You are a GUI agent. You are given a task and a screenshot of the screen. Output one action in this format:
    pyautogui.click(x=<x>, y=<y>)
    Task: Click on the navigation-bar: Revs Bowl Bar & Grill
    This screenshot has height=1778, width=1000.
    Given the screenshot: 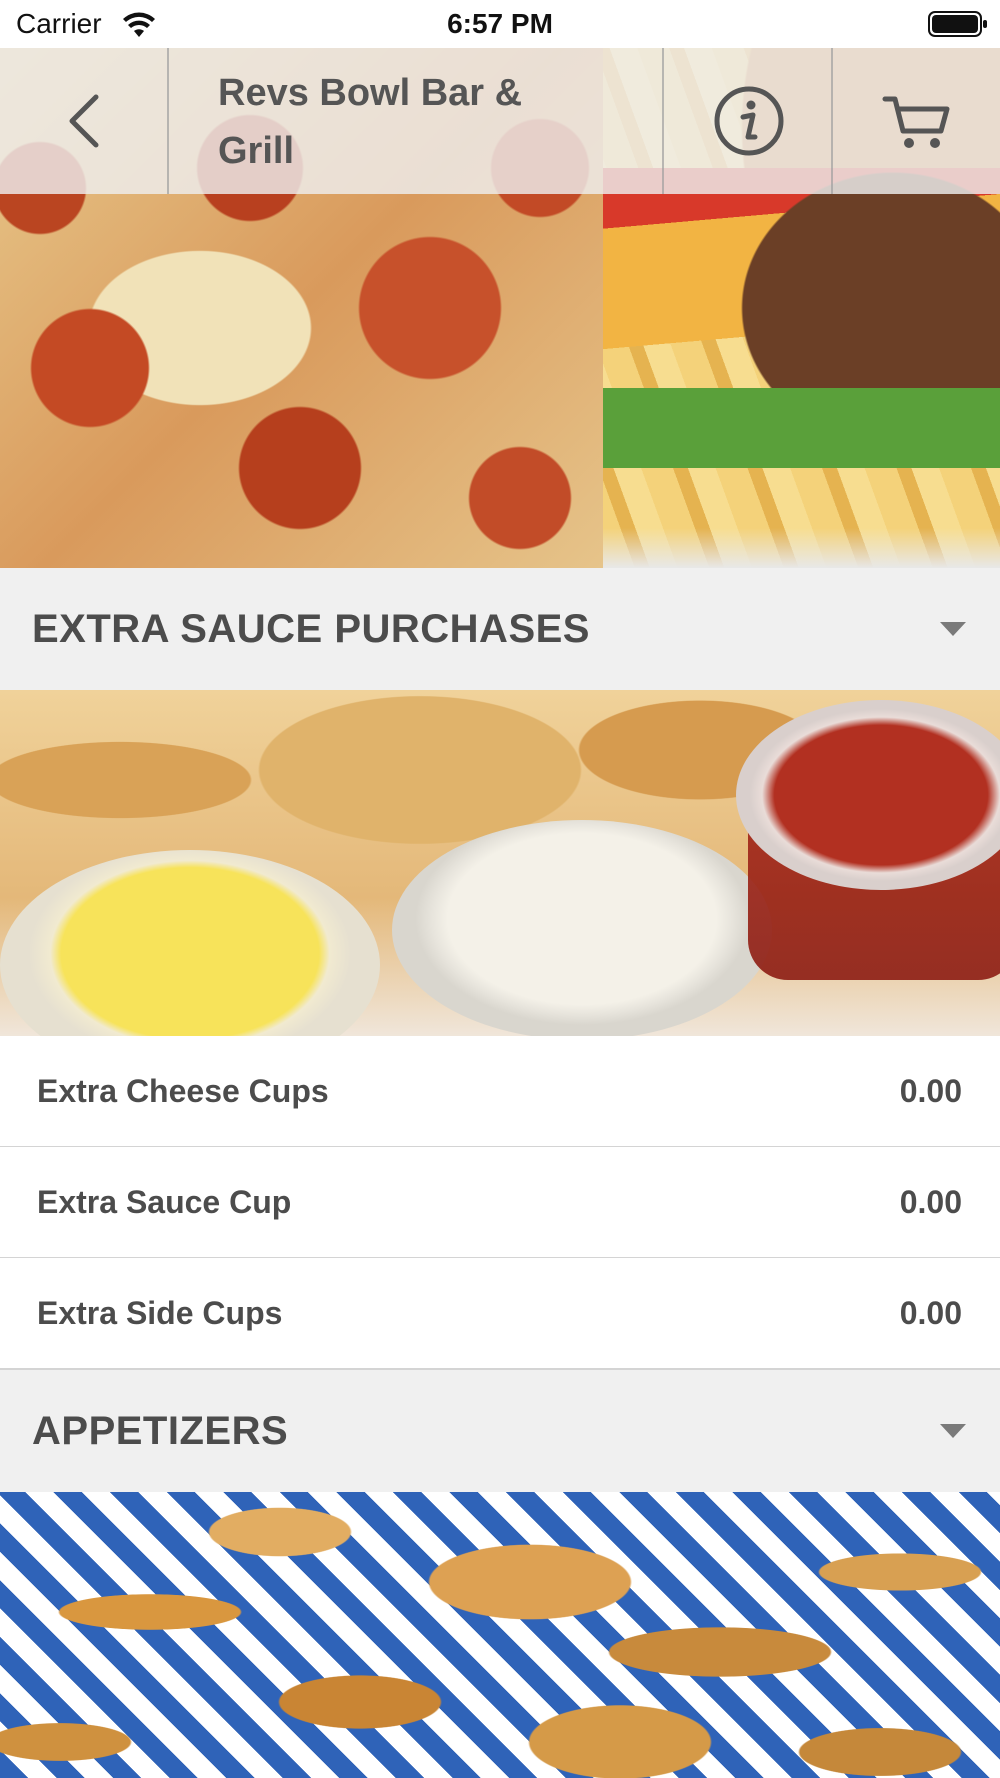 What is the action you would take?
    pyautogui.click(x=500, y=121)
    